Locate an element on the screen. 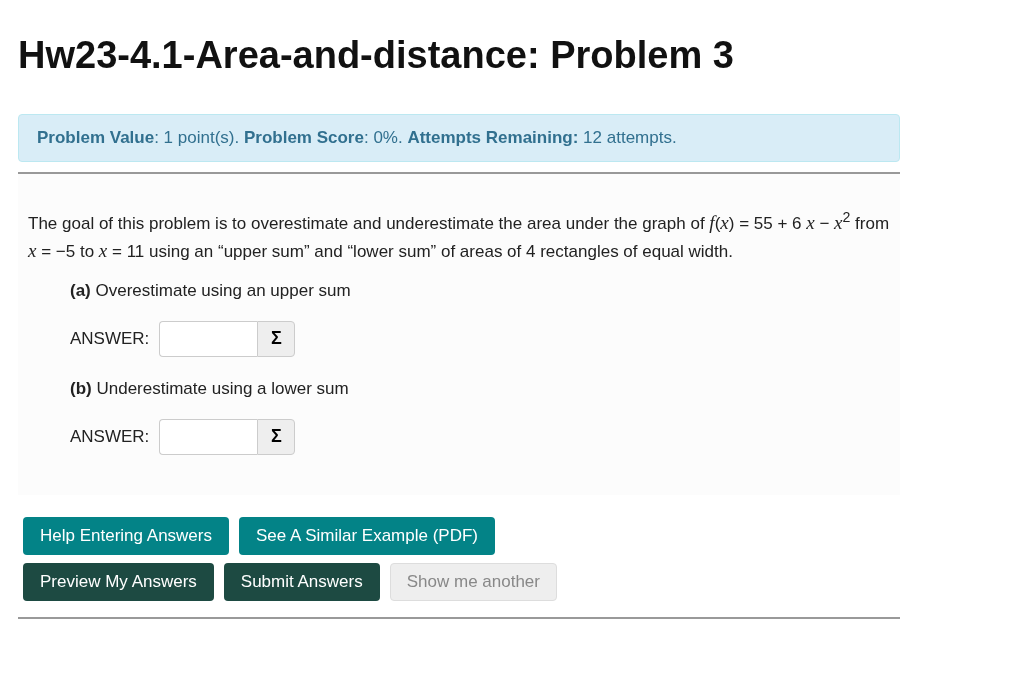 This screenshot has height=676, width=1024. problem-statement: The goal of this problem is to overestimate and underestimate the area under the graph of f(x) = 55 + 6 x − x$^{2}$ from x = −5 to x = 11 using an “upper sum” and “lower sum” of areas of 4 rectangles of equal width. is located at coordinates (459, 235).